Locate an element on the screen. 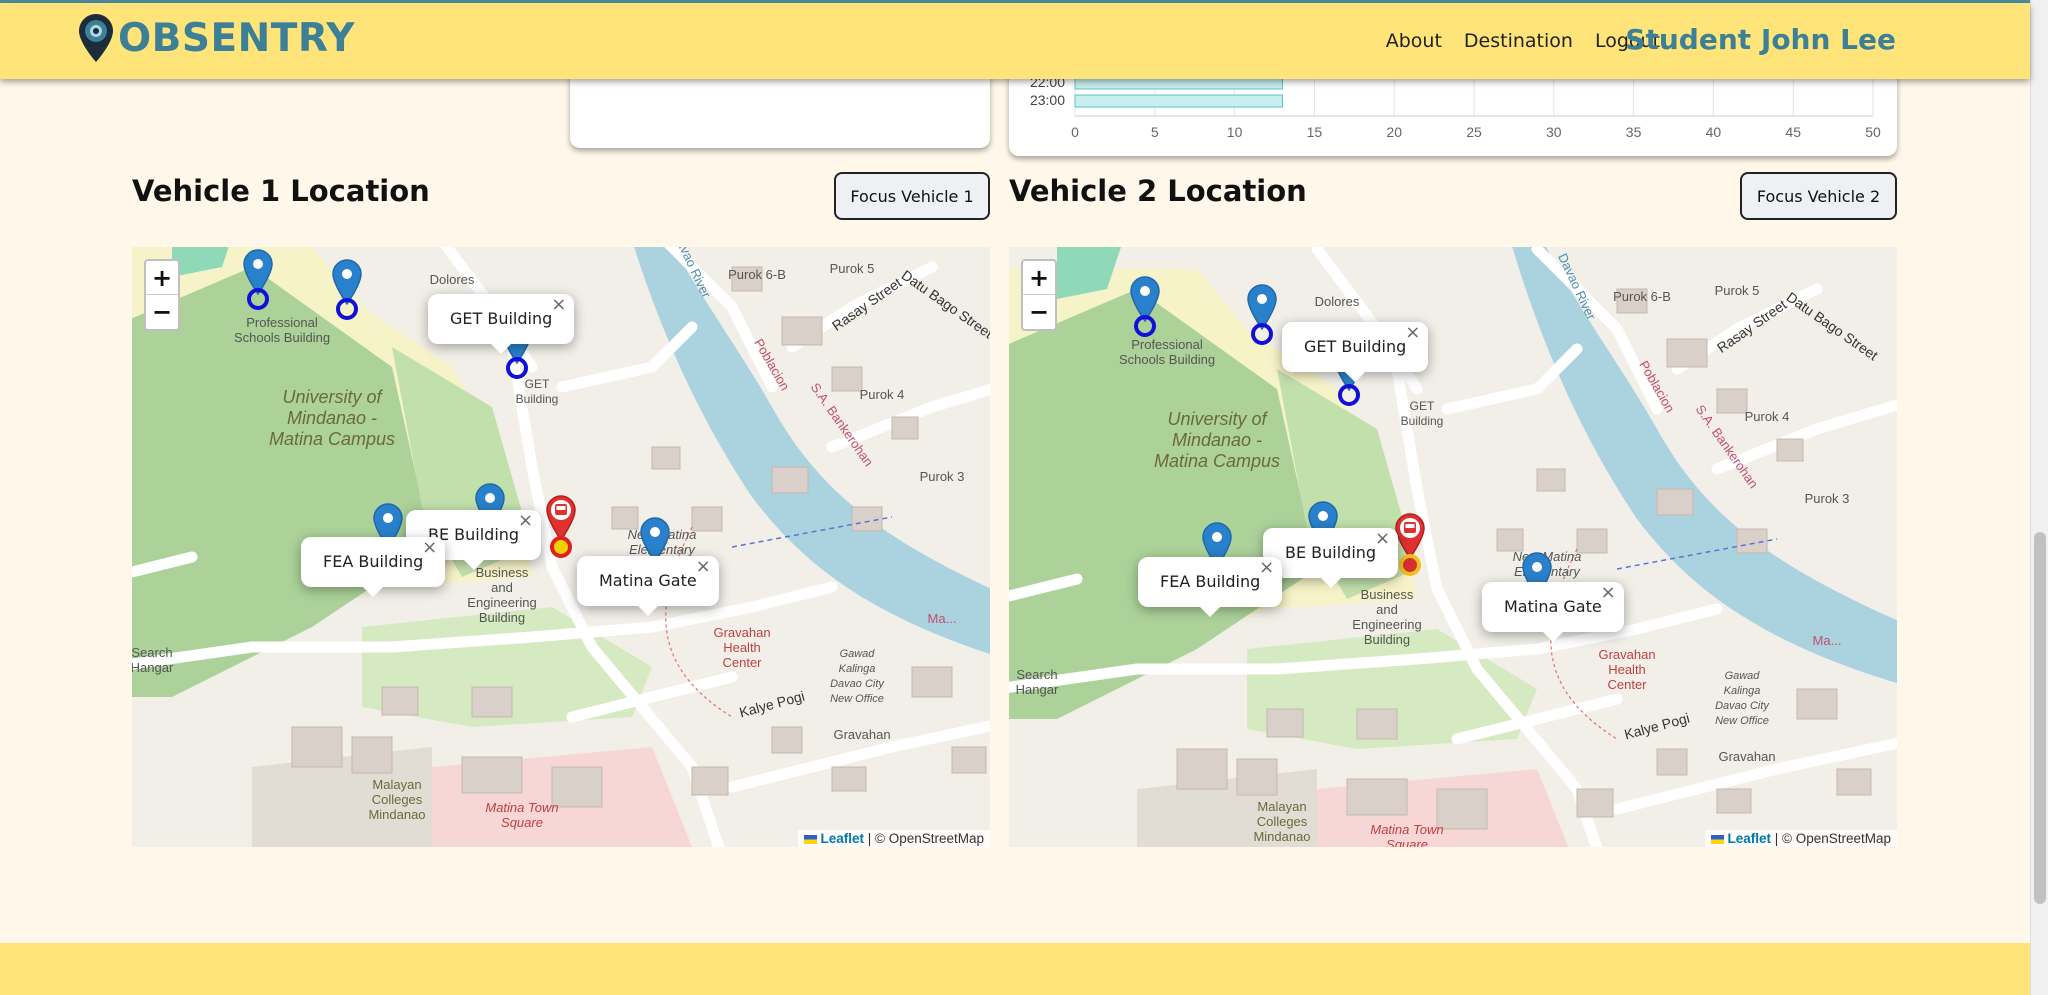 Image resolution: width=2048 pixels, height=995 pixels. y-category-label: 23:00 is located at coordinates (1047, 100).